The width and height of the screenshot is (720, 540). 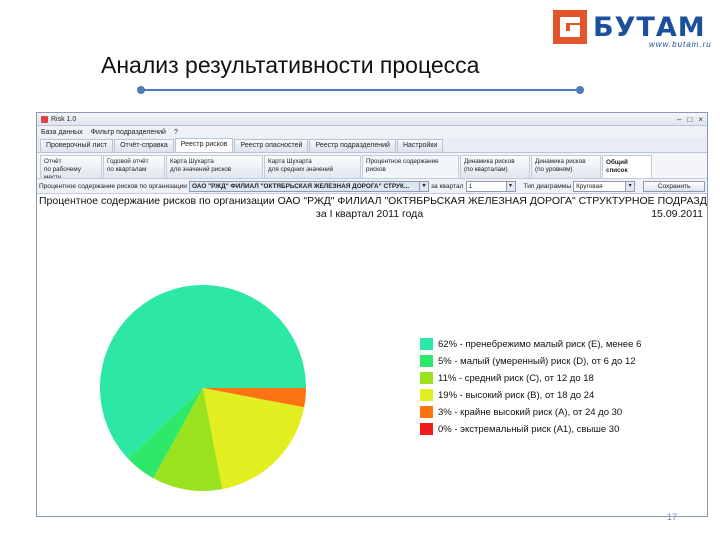 I want to click on tab-settings: Настройки, so click(x=420, y=145).